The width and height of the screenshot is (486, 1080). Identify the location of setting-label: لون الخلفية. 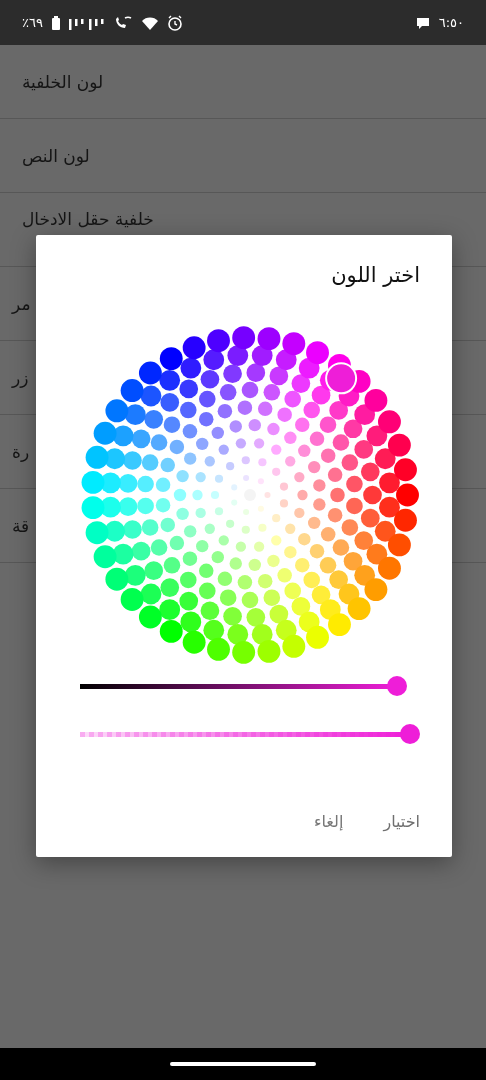
(63, 81).